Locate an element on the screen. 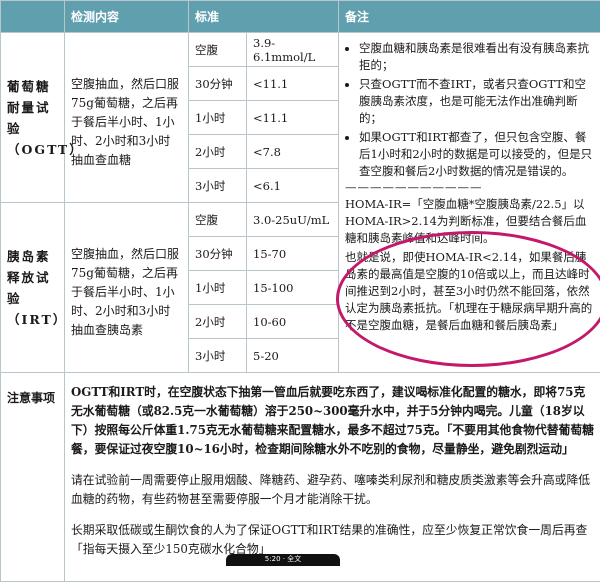 The width and height of the screenshot is (600, 582). ogtt-time: 2小时 is located at coordinates (218, 152).